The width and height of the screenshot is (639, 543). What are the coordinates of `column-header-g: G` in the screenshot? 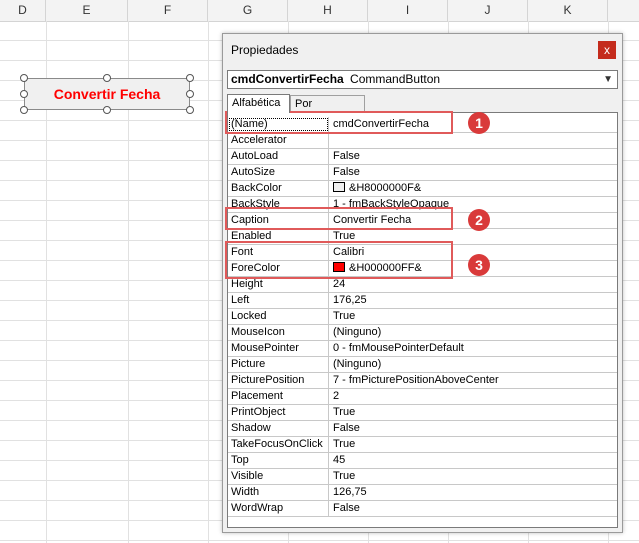 It's located at (248, 10).